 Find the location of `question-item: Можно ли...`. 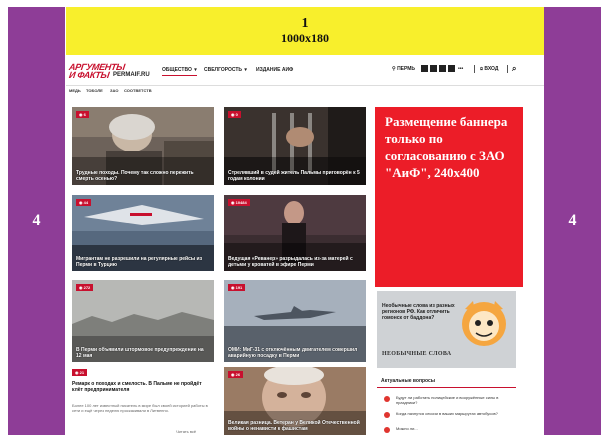

question-item: Можно ли... is located at coordinates (449, 430).